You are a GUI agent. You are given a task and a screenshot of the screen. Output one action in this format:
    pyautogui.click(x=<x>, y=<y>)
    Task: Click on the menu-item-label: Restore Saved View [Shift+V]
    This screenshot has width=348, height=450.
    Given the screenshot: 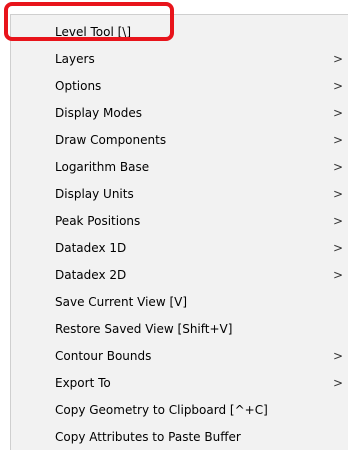 What is the action you would take?
    pyautogui.click(x=144, y=329)
    